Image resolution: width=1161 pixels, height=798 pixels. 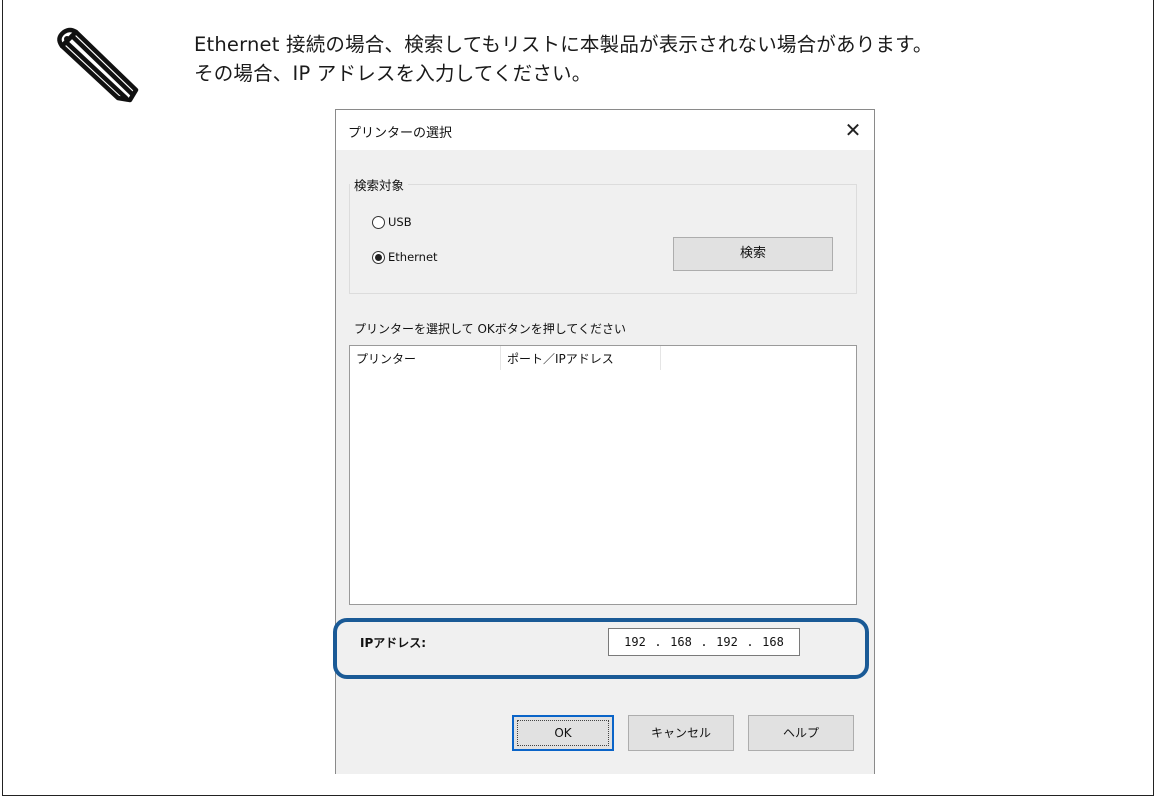 I want to click on help-button: ヘルプ, so click(x=801, y=733).